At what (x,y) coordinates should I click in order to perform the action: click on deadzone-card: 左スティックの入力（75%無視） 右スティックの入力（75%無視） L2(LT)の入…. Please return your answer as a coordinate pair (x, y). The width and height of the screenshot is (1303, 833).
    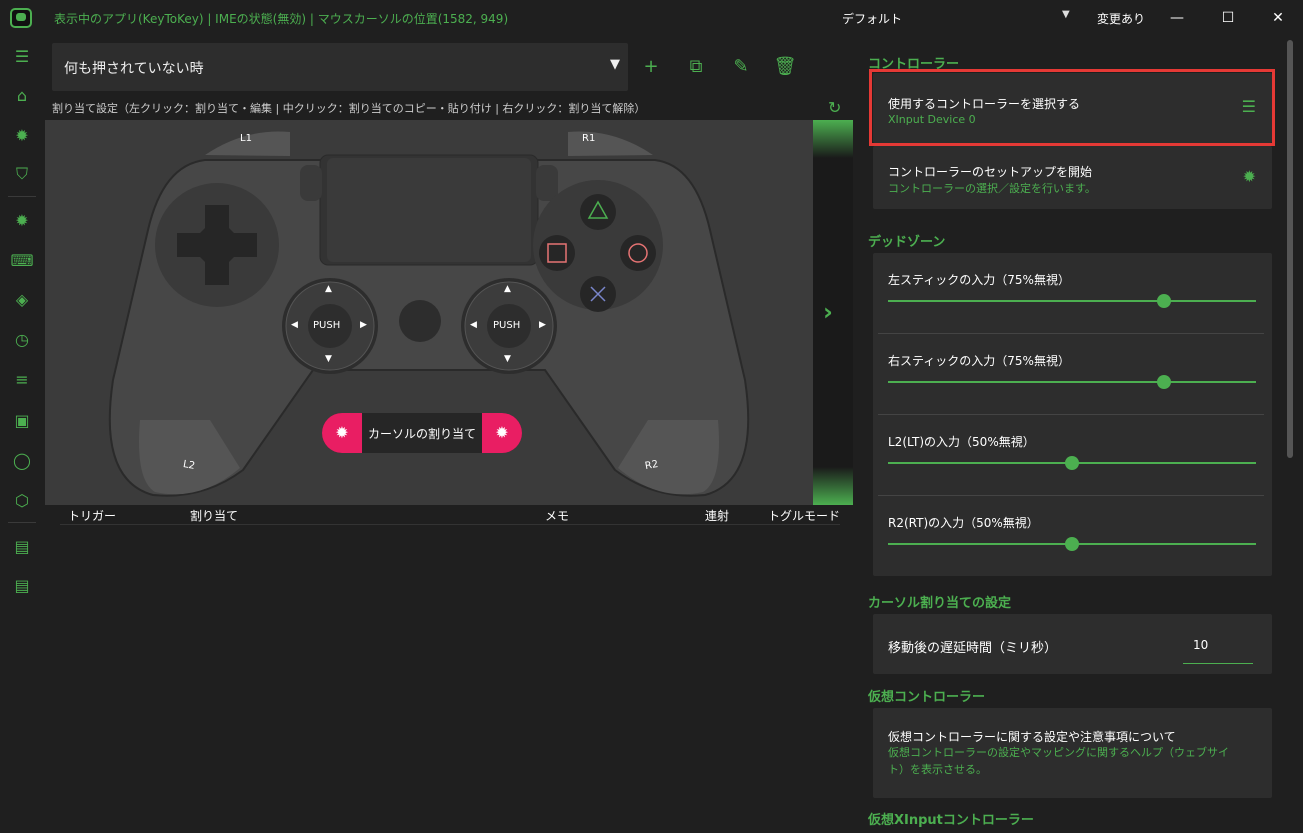
    Looking at the image, I should click on (1072, 414).